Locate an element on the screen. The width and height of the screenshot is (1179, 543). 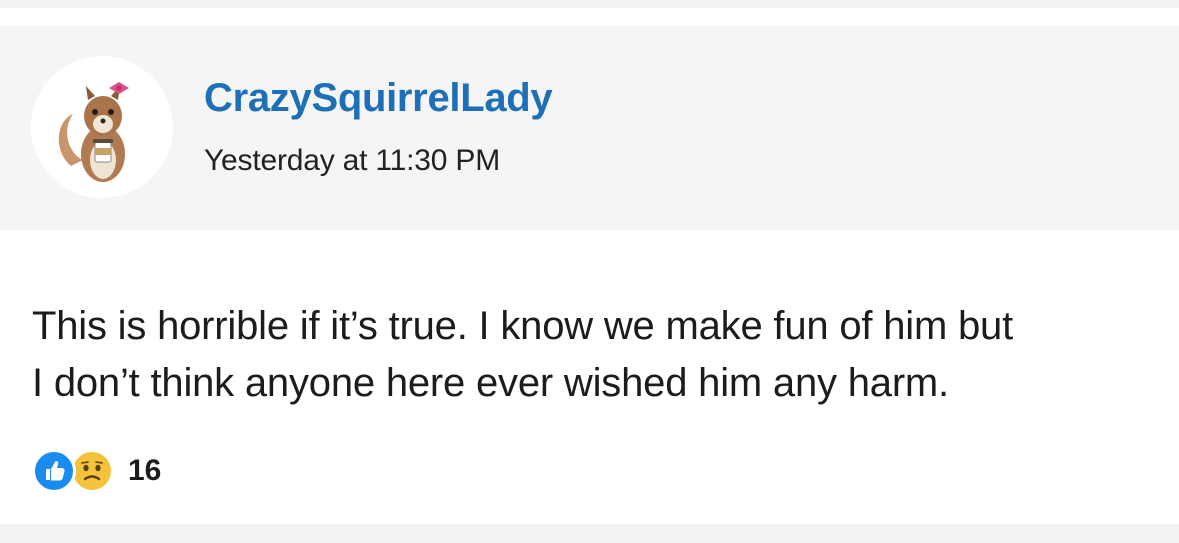
sad-icon is located at coordinates (92, 471).